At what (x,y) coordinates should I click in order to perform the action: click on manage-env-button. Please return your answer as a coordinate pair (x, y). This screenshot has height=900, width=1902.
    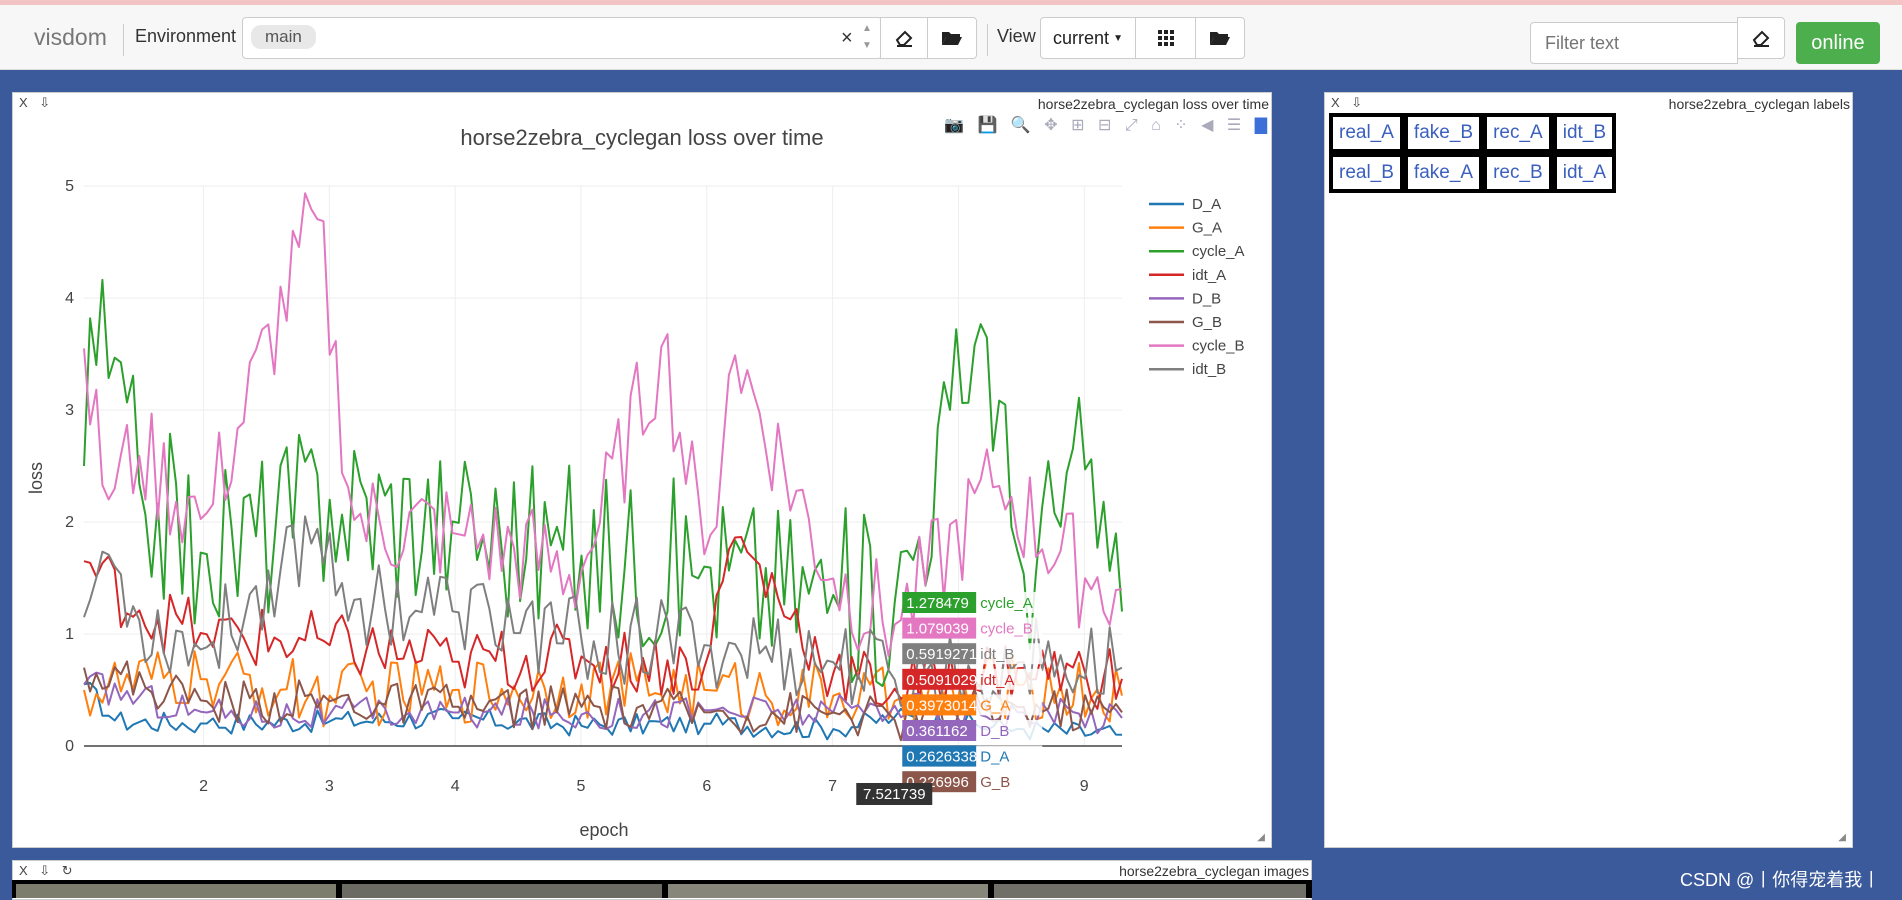
    Looking at the image, I should click on (952, 38).